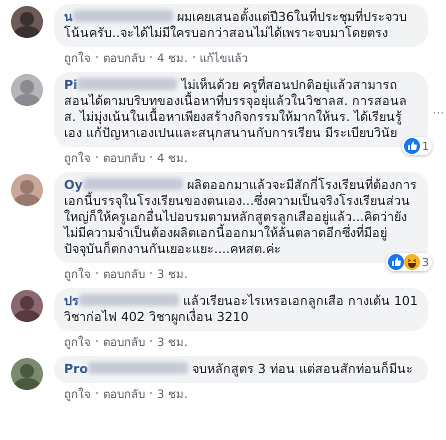  What do you see at coordinates (224, 58) in the screenshot?
I see `edited-label: แก้ไขแล้ว` at bounding box center [224, 58].